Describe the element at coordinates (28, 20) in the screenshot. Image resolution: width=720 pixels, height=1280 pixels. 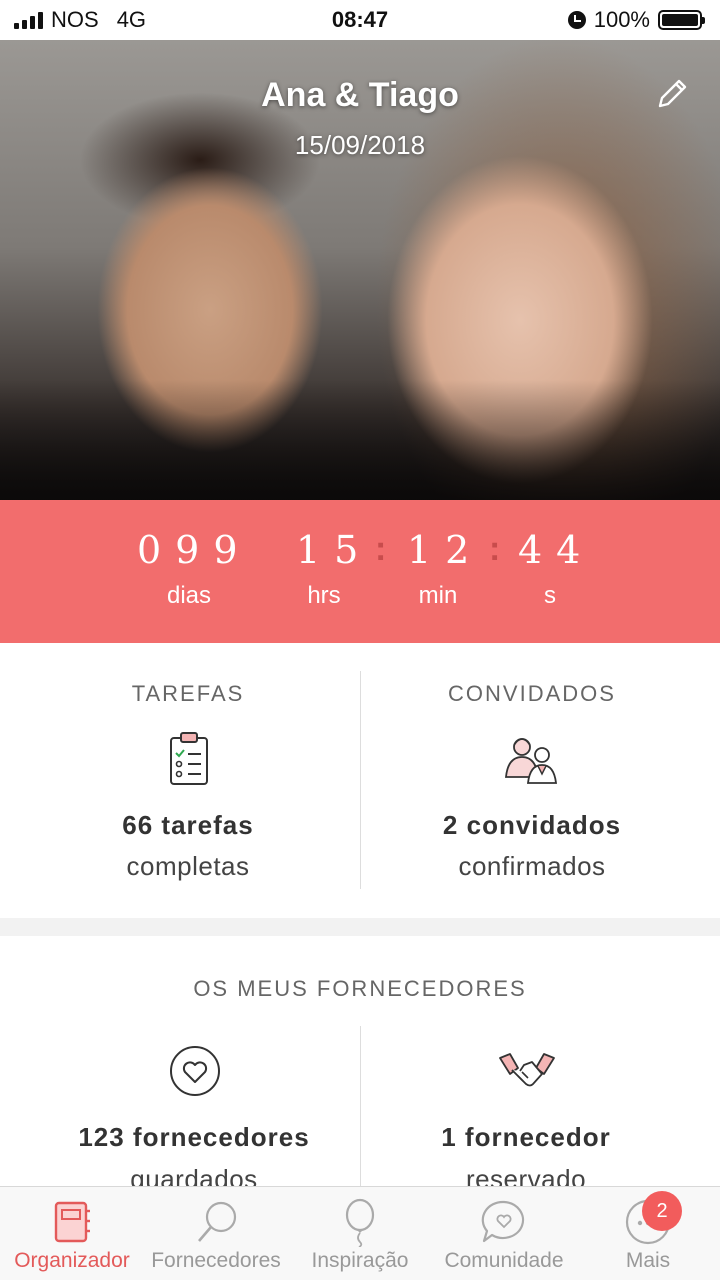
I see `signal-icon` at that location.